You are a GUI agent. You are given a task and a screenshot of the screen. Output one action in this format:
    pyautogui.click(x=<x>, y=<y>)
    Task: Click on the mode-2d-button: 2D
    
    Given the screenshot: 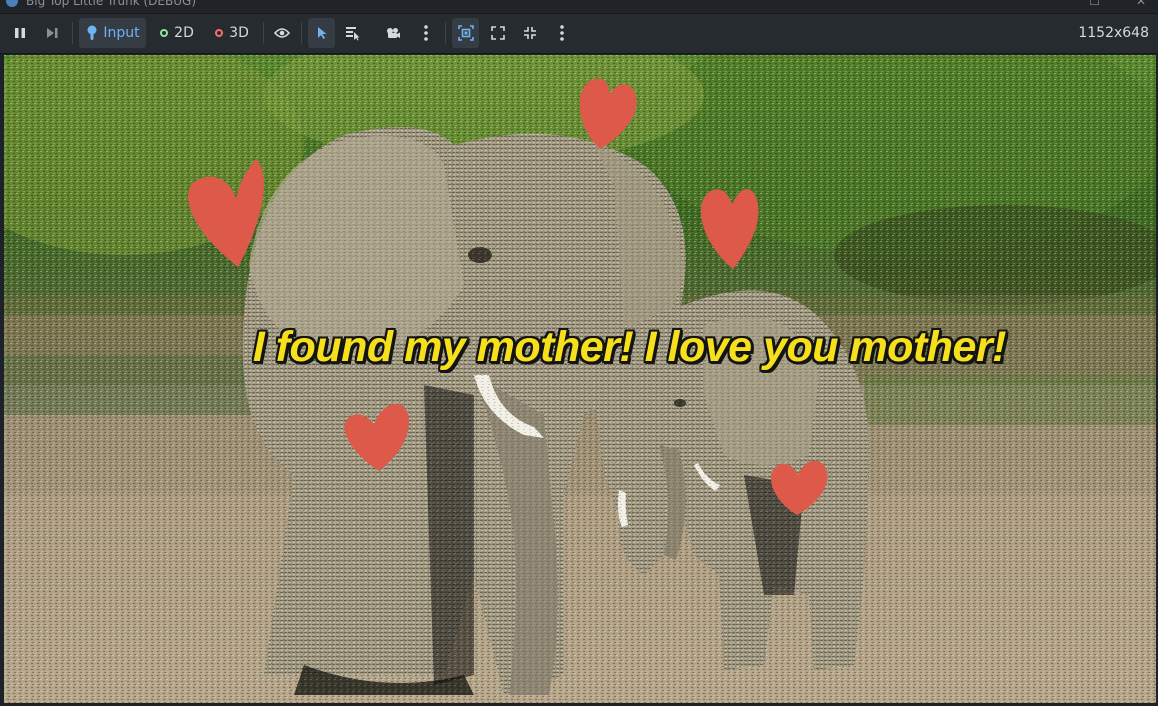 What is the action you would take?
    pyautogui.click(x=177, y=33)
    